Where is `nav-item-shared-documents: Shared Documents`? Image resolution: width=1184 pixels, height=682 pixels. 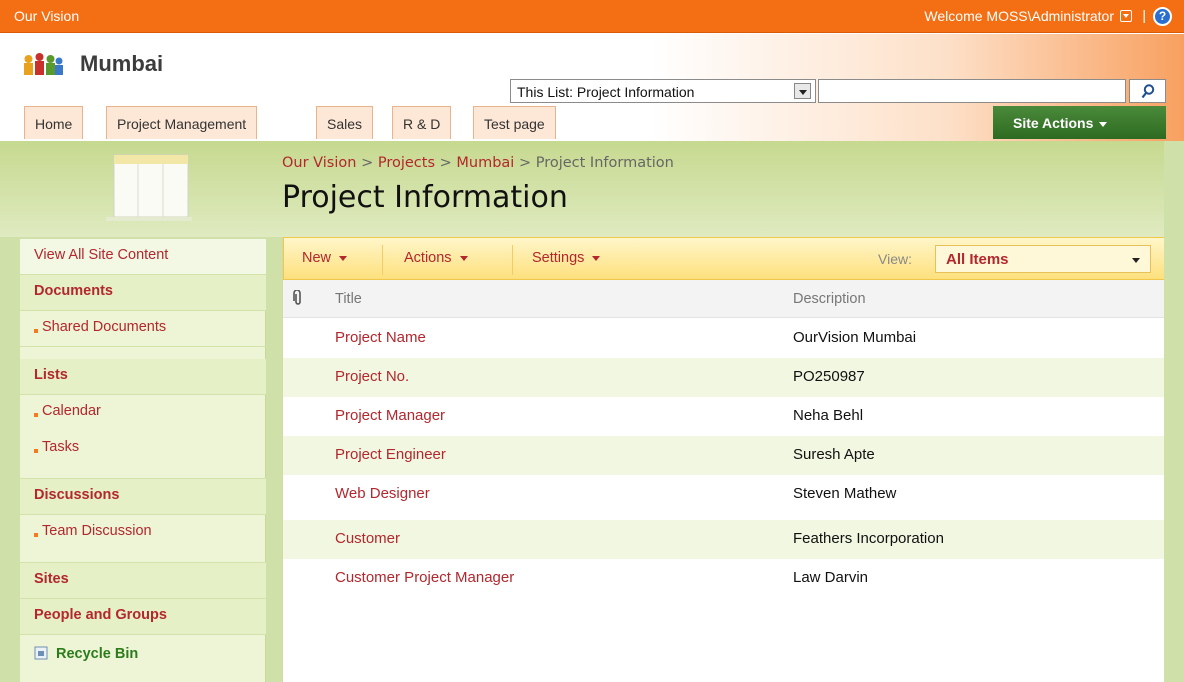 nav-item-shared-documents: Shared Documents is located at coordinates (143, 329).